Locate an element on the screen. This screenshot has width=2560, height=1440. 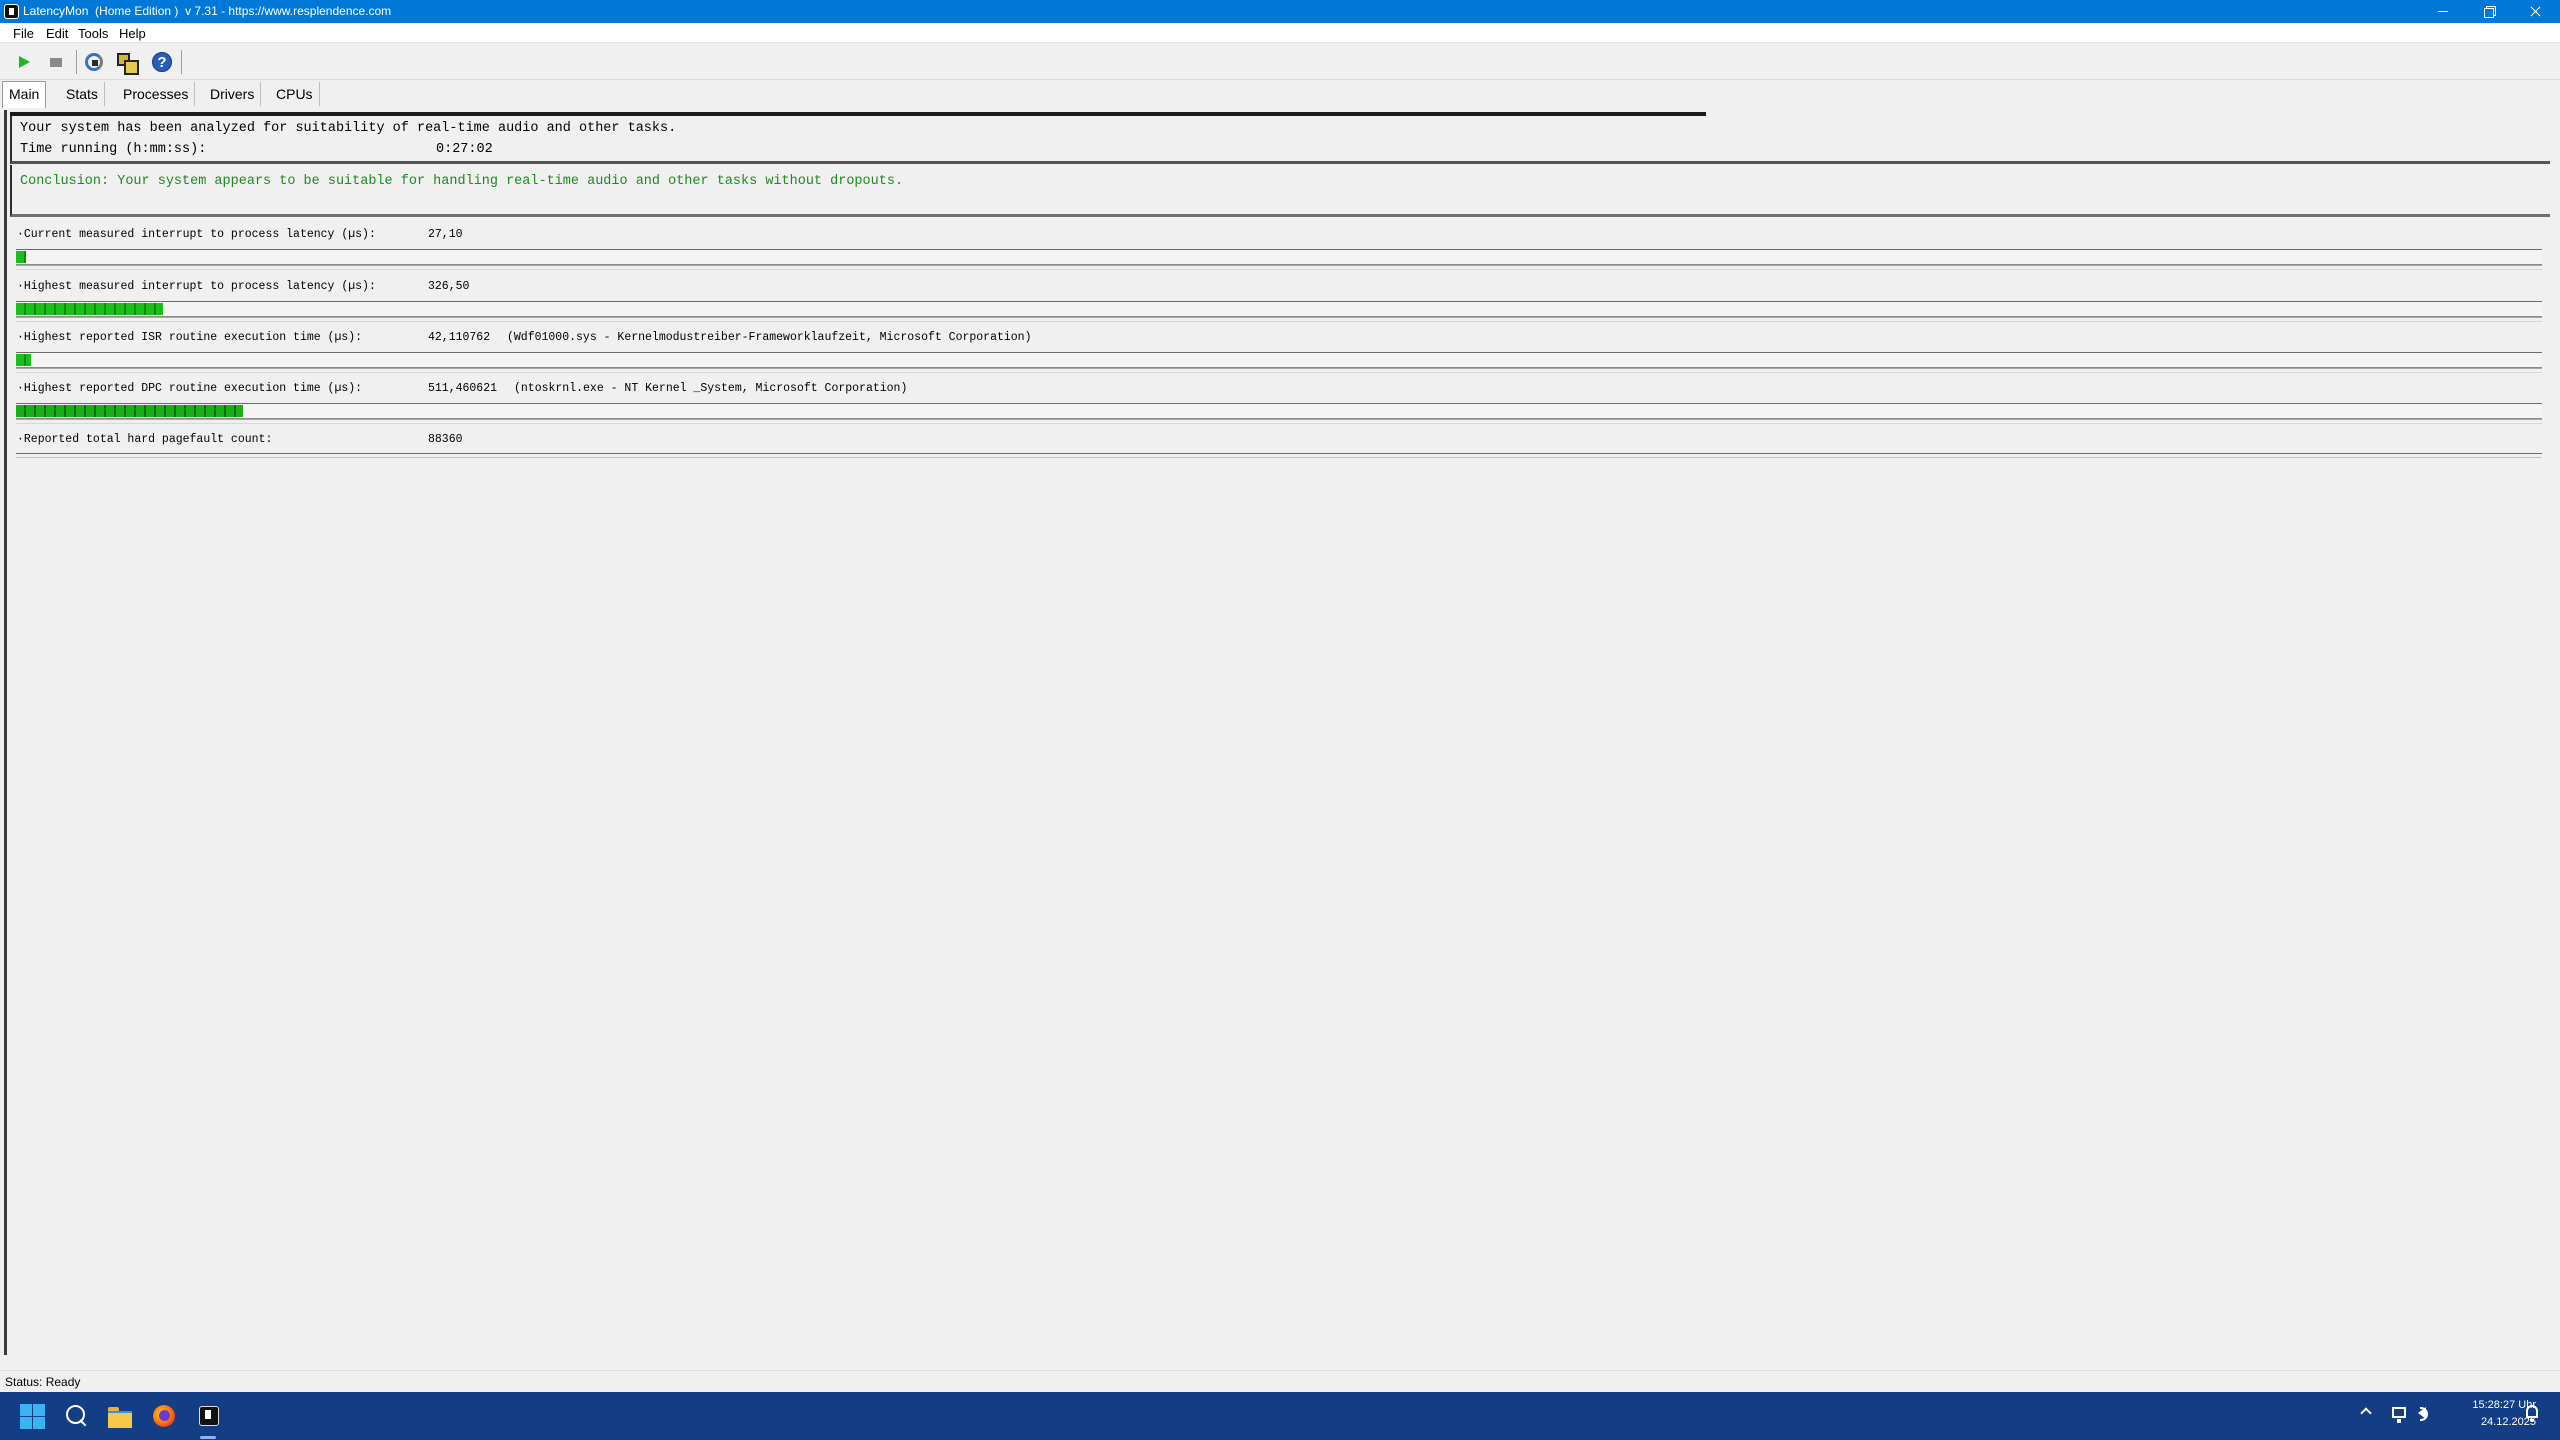
close-button is located at coordinates (2535, 11).